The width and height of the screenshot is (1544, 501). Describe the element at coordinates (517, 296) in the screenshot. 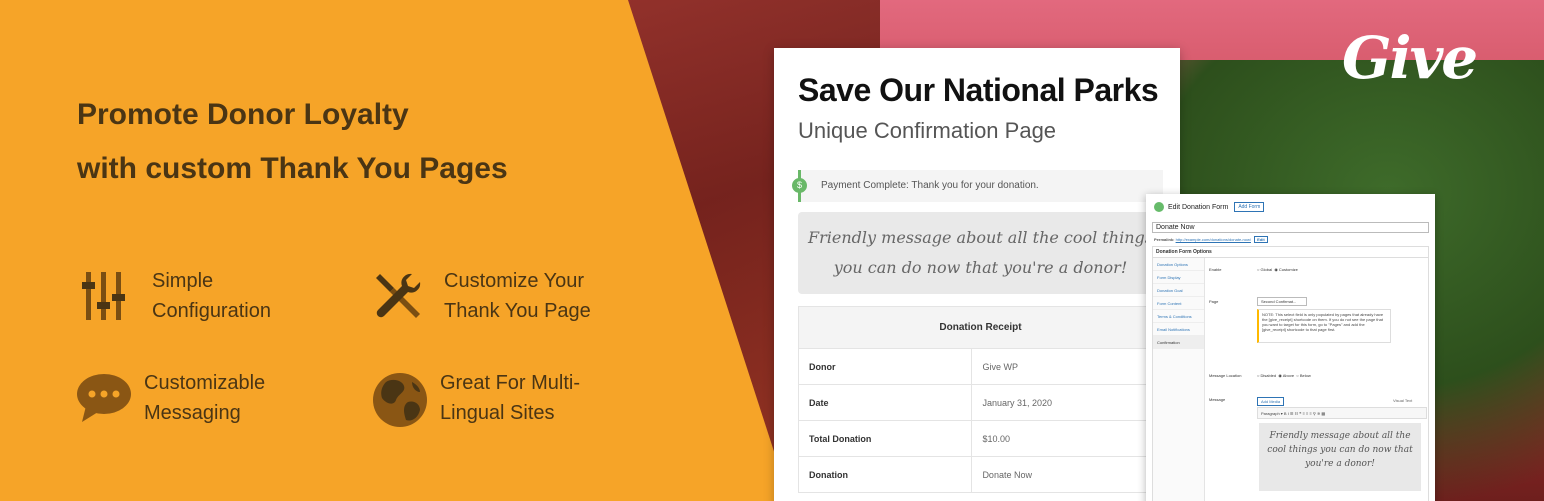

I see `feature-label: Customize Your Thank You Page` at that location.